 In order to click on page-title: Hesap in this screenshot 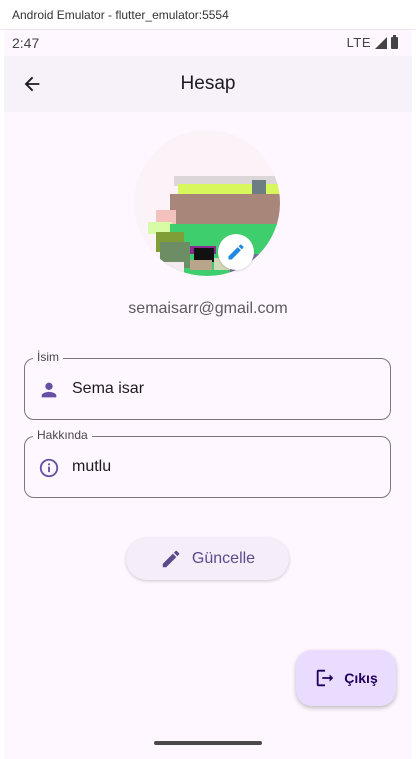, I will do `click(208, 83)`.